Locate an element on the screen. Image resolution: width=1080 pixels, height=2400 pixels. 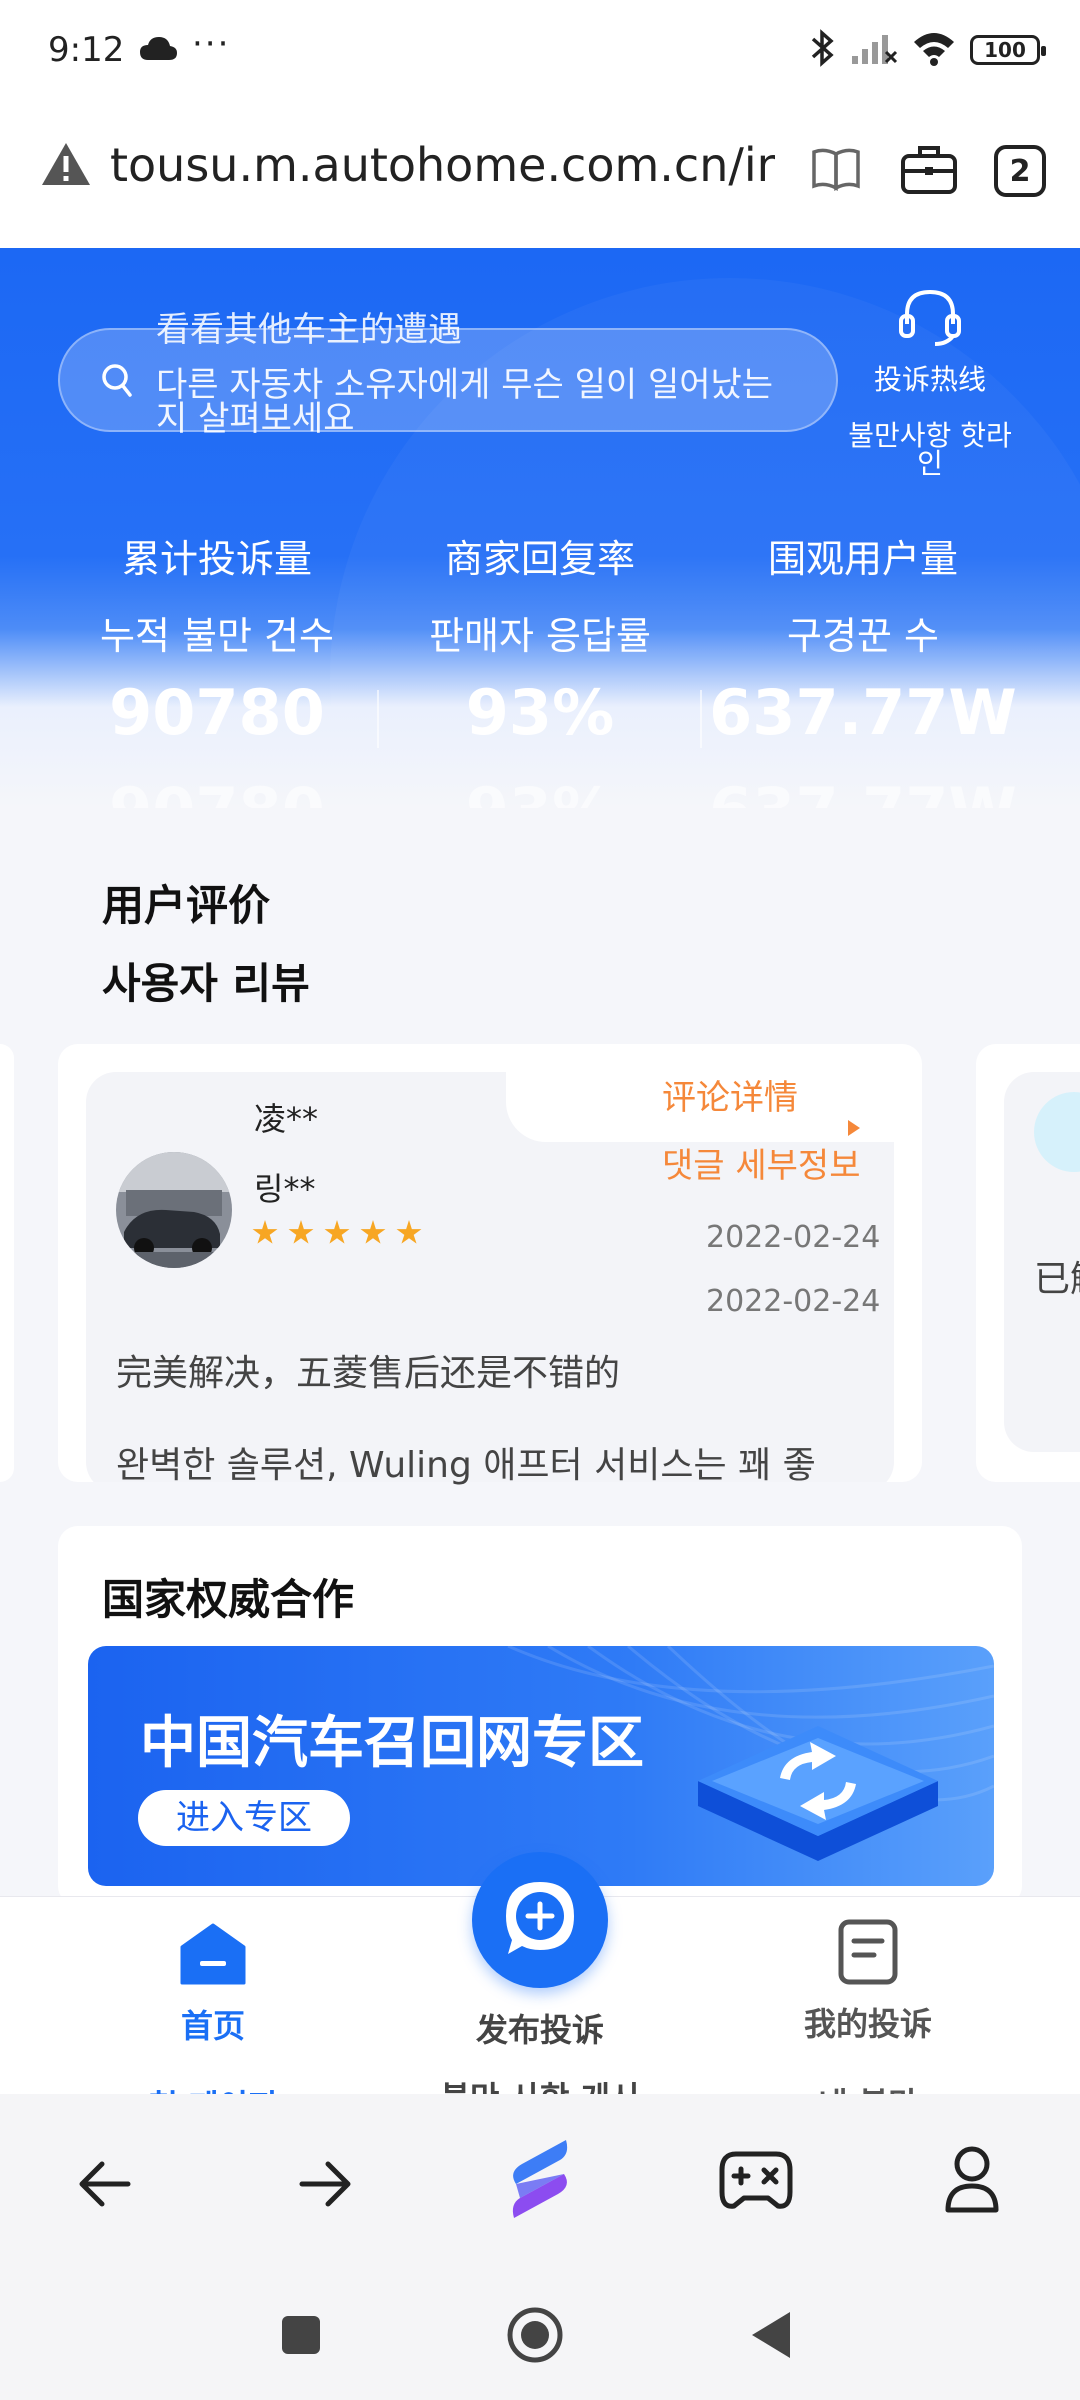
banner-title: 中国汽车召回网专区 is located at coordinates (392, 1743).